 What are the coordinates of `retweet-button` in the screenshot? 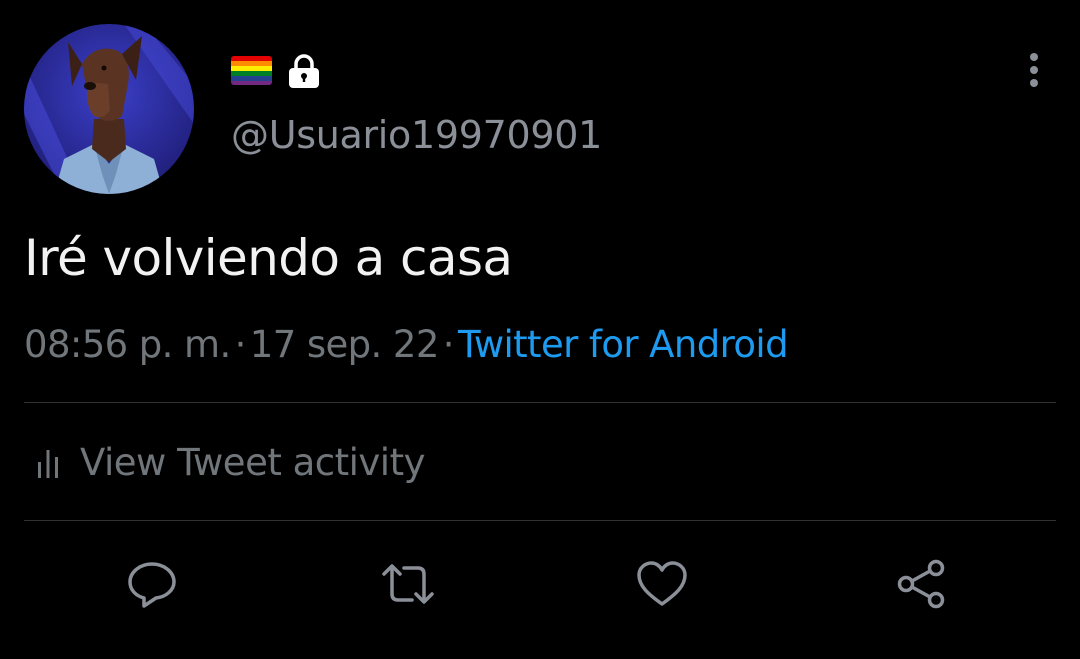 It's located at (408, 584).